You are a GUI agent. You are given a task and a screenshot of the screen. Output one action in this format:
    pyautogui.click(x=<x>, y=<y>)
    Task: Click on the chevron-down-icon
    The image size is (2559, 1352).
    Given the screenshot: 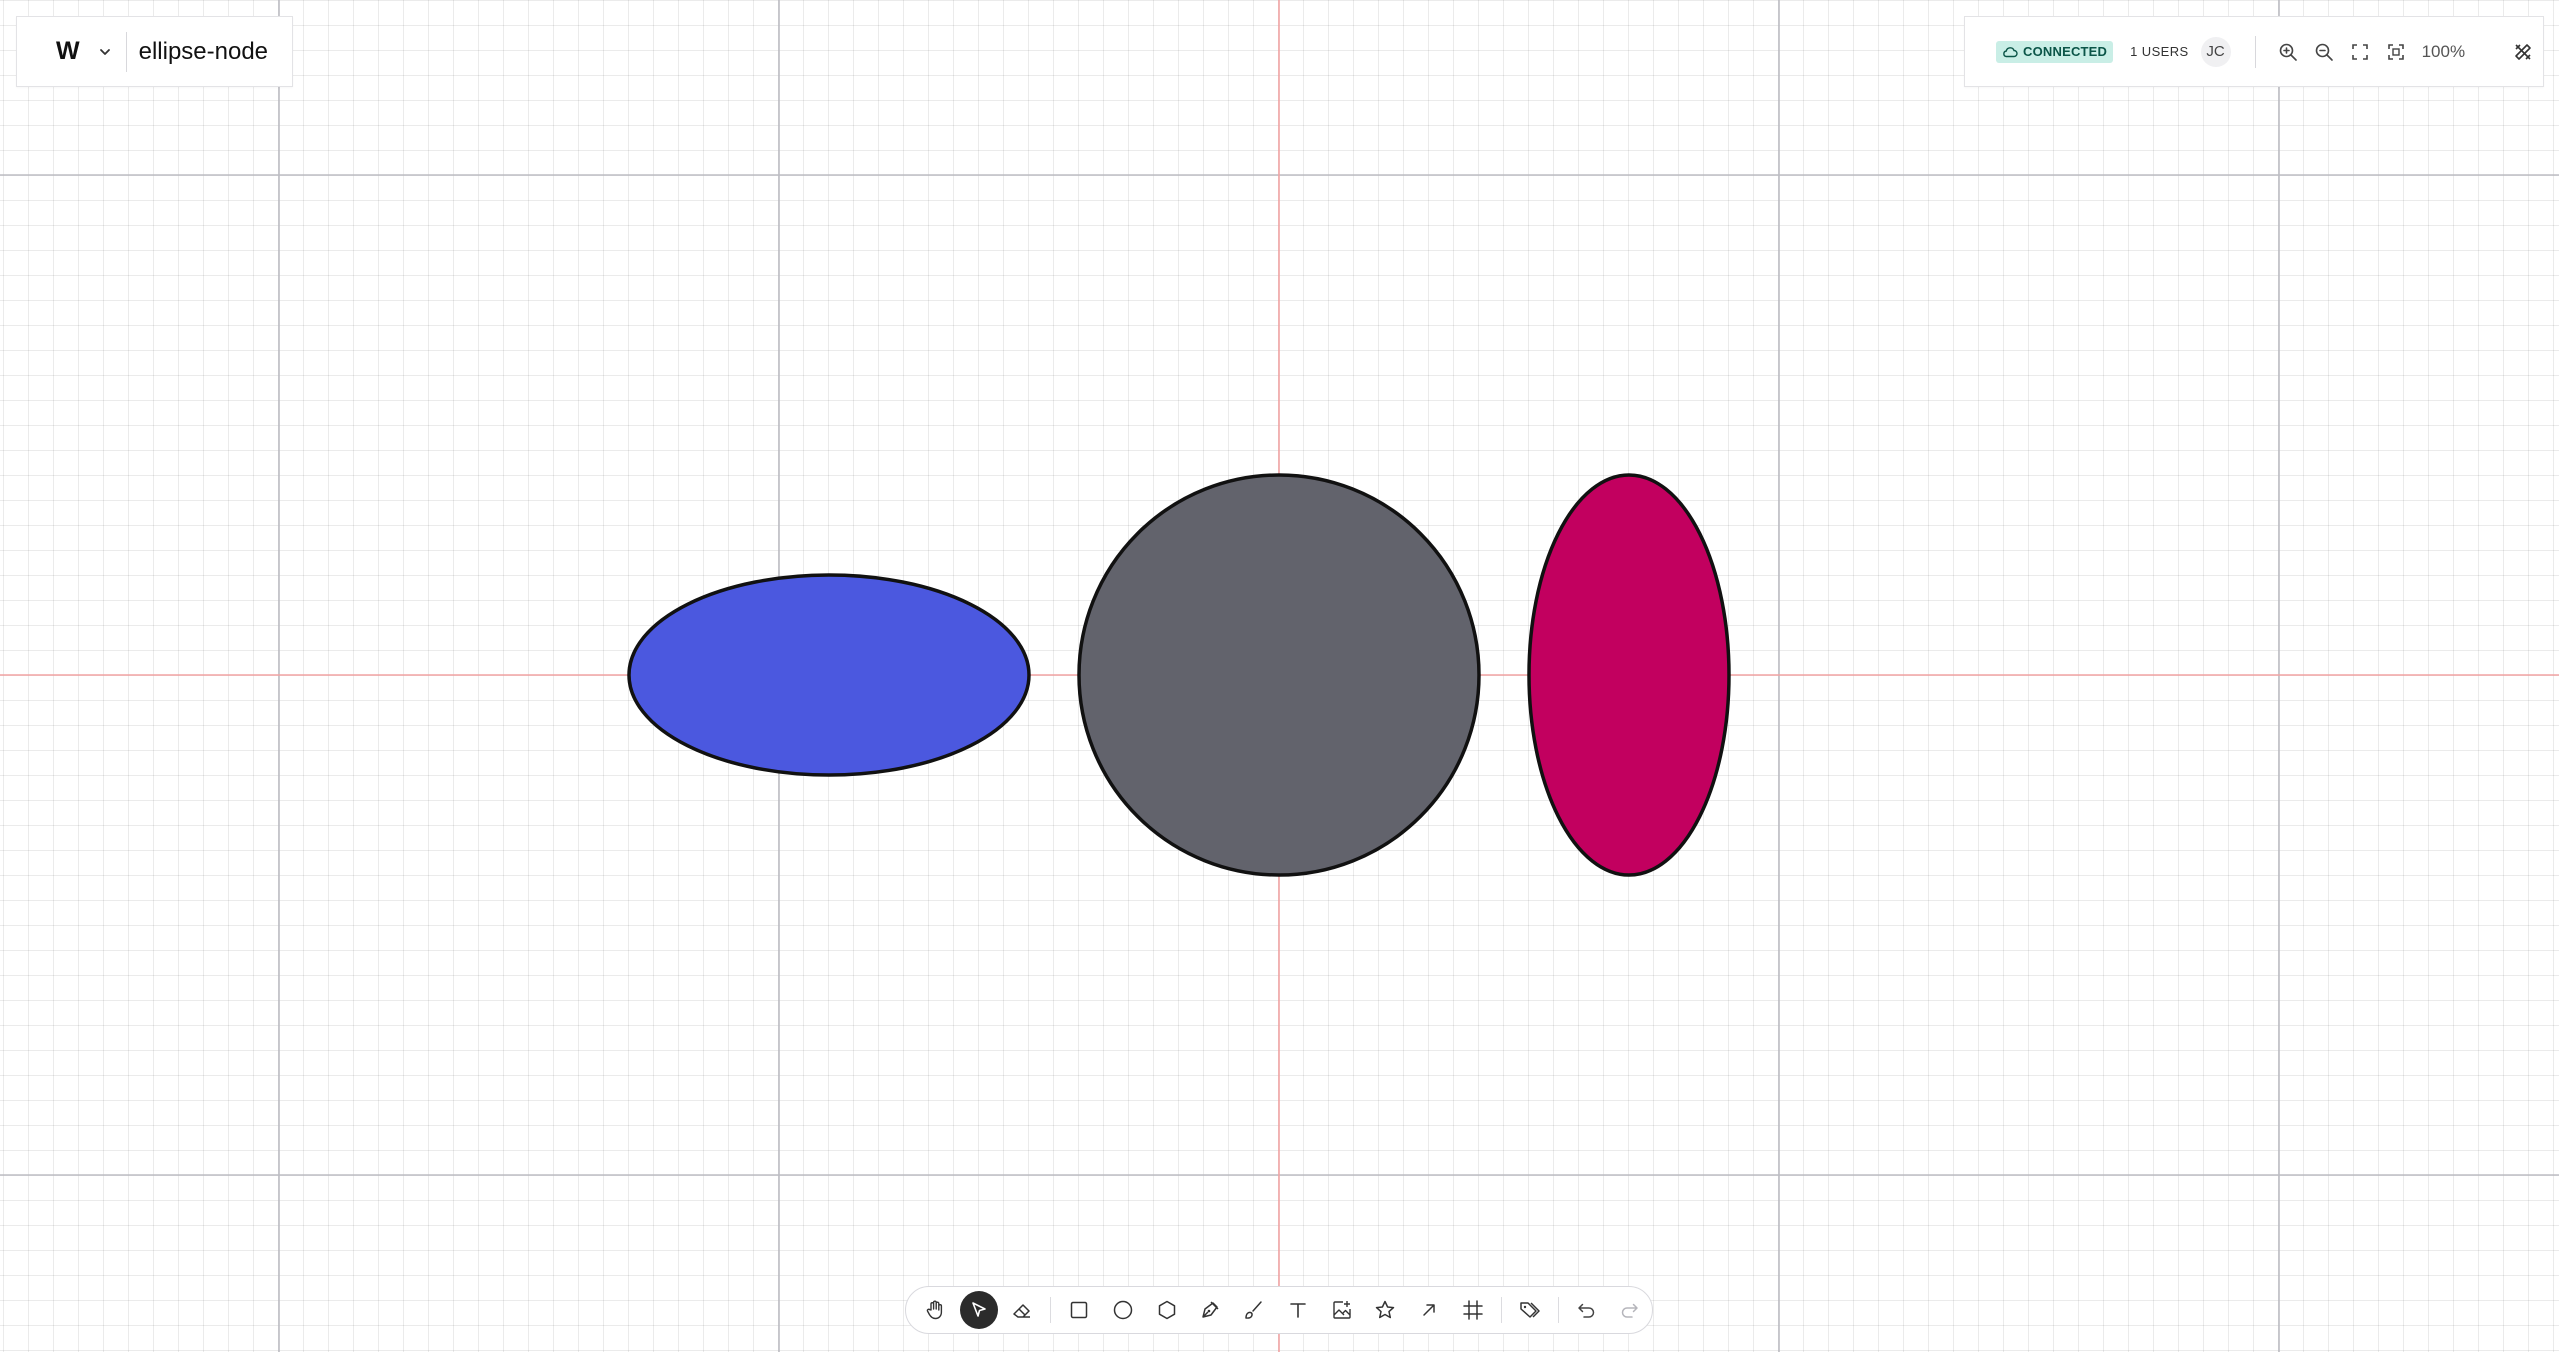 What is the action you would take?
    pyautogui.click(x=105, y=52)
    